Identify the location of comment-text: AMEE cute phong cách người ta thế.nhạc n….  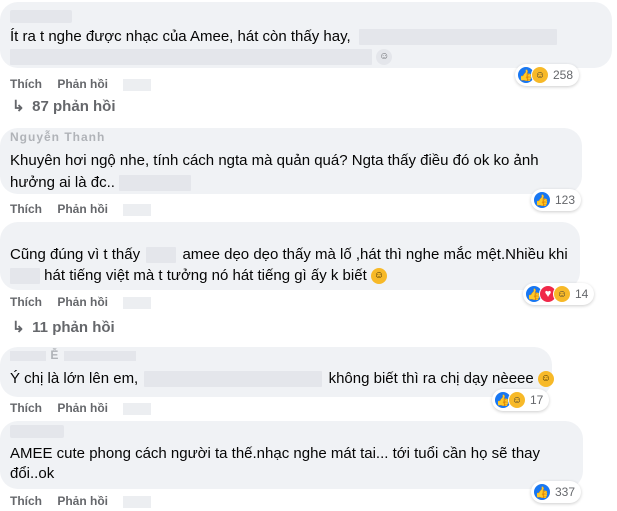
(275, 453).